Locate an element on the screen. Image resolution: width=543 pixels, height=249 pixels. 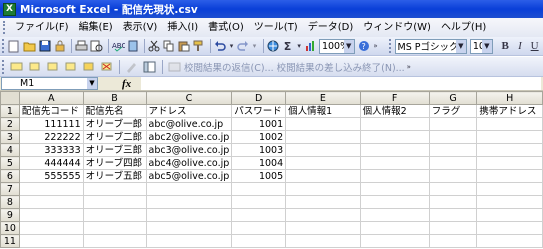
toolbar-options-icon: » is located at coordinates (375, 46).